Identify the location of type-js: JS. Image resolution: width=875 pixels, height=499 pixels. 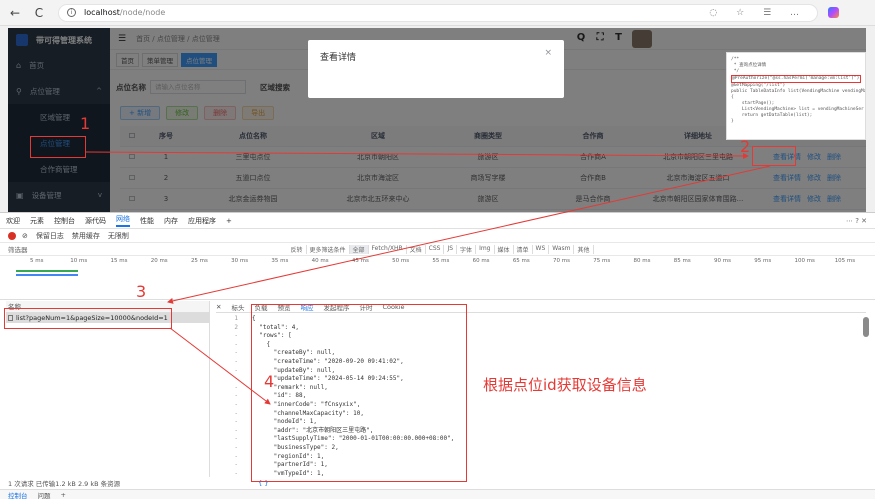
(451, 249).